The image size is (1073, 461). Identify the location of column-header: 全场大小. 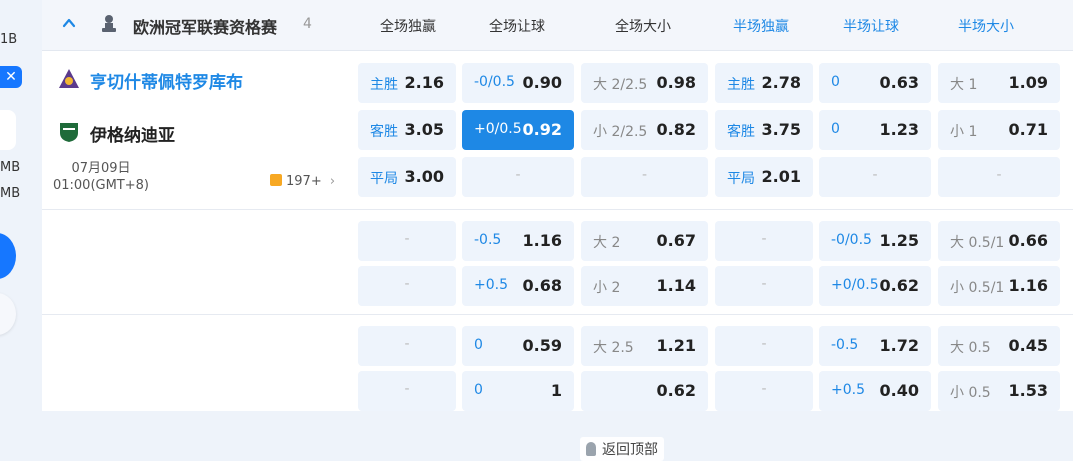
(643, 27).